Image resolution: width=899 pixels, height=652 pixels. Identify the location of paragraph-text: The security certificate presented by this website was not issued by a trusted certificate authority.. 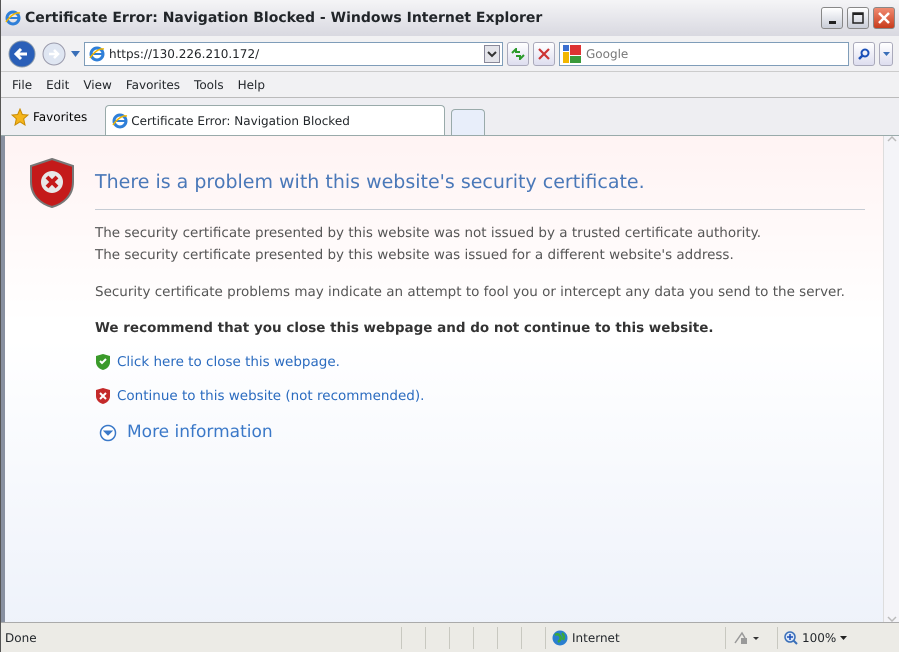
(428, 233).